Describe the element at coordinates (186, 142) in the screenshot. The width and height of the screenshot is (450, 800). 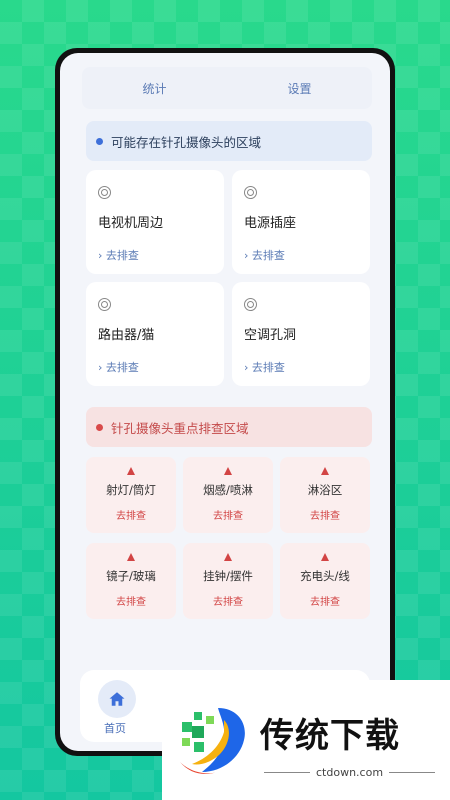
I see `possible-areas-title: 可能存在针孔摄像头的区域` at that location.